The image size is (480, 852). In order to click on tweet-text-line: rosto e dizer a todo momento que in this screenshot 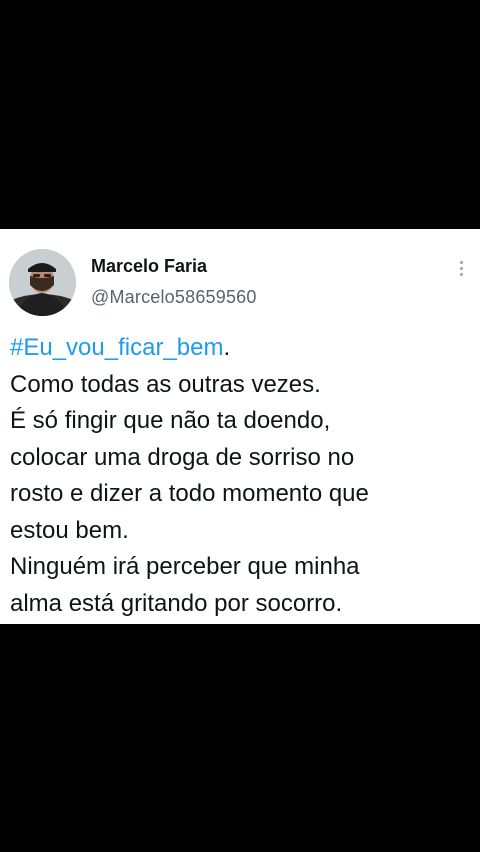, I will do `click(189, 493)`.